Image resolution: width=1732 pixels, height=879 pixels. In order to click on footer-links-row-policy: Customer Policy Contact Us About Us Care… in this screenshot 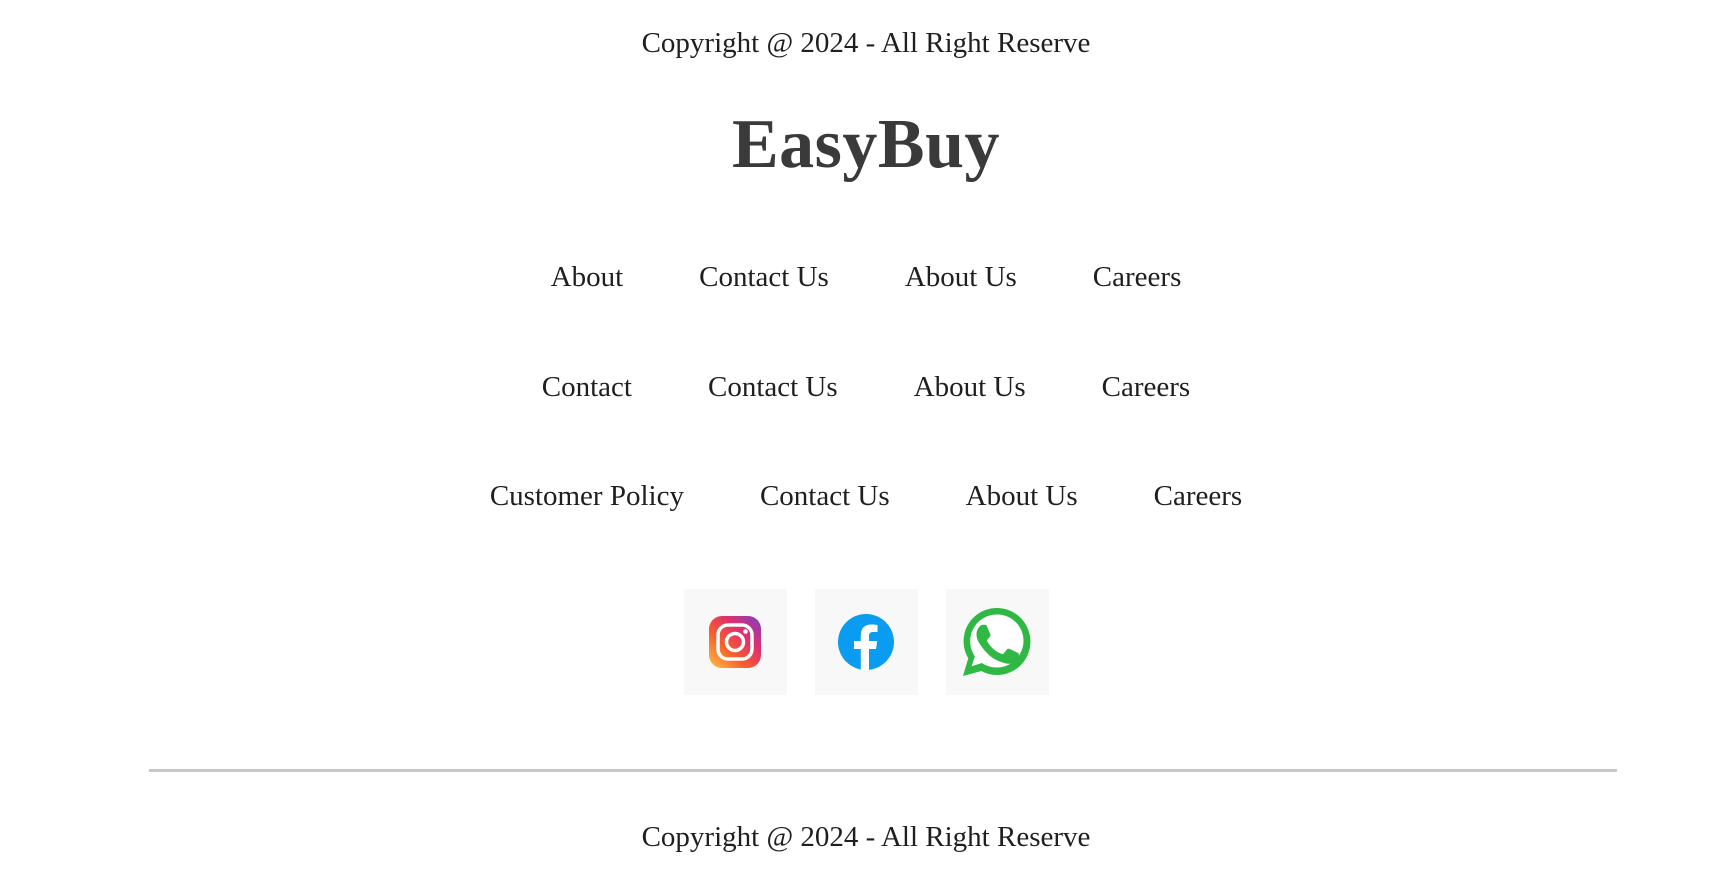, I will do `click(866, 496)`.